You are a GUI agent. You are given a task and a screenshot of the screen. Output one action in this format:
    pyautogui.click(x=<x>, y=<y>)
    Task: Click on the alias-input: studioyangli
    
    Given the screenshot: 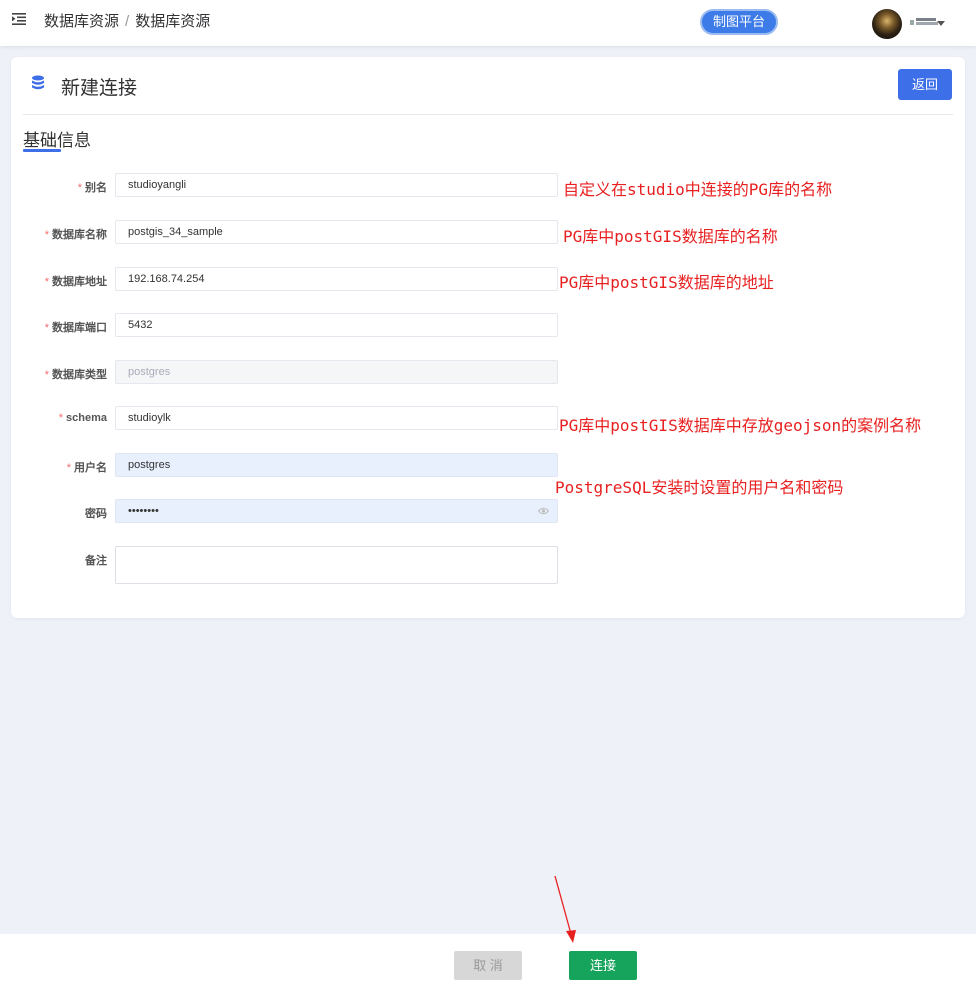 What is the action you would take?
    pyautogui.click(x=336, y=185)
    